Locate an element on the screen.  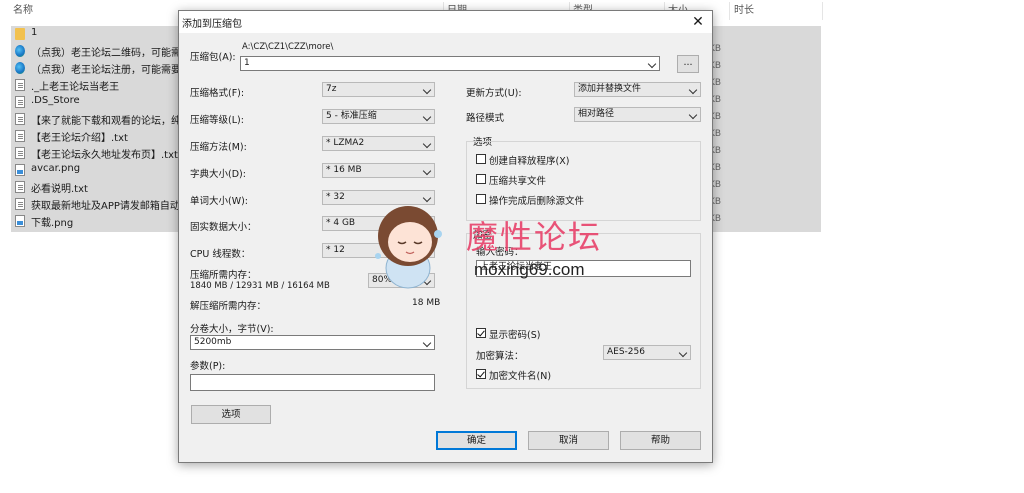
update-mode-value: 添加并替换文件 is located at coordinates (610, 89).